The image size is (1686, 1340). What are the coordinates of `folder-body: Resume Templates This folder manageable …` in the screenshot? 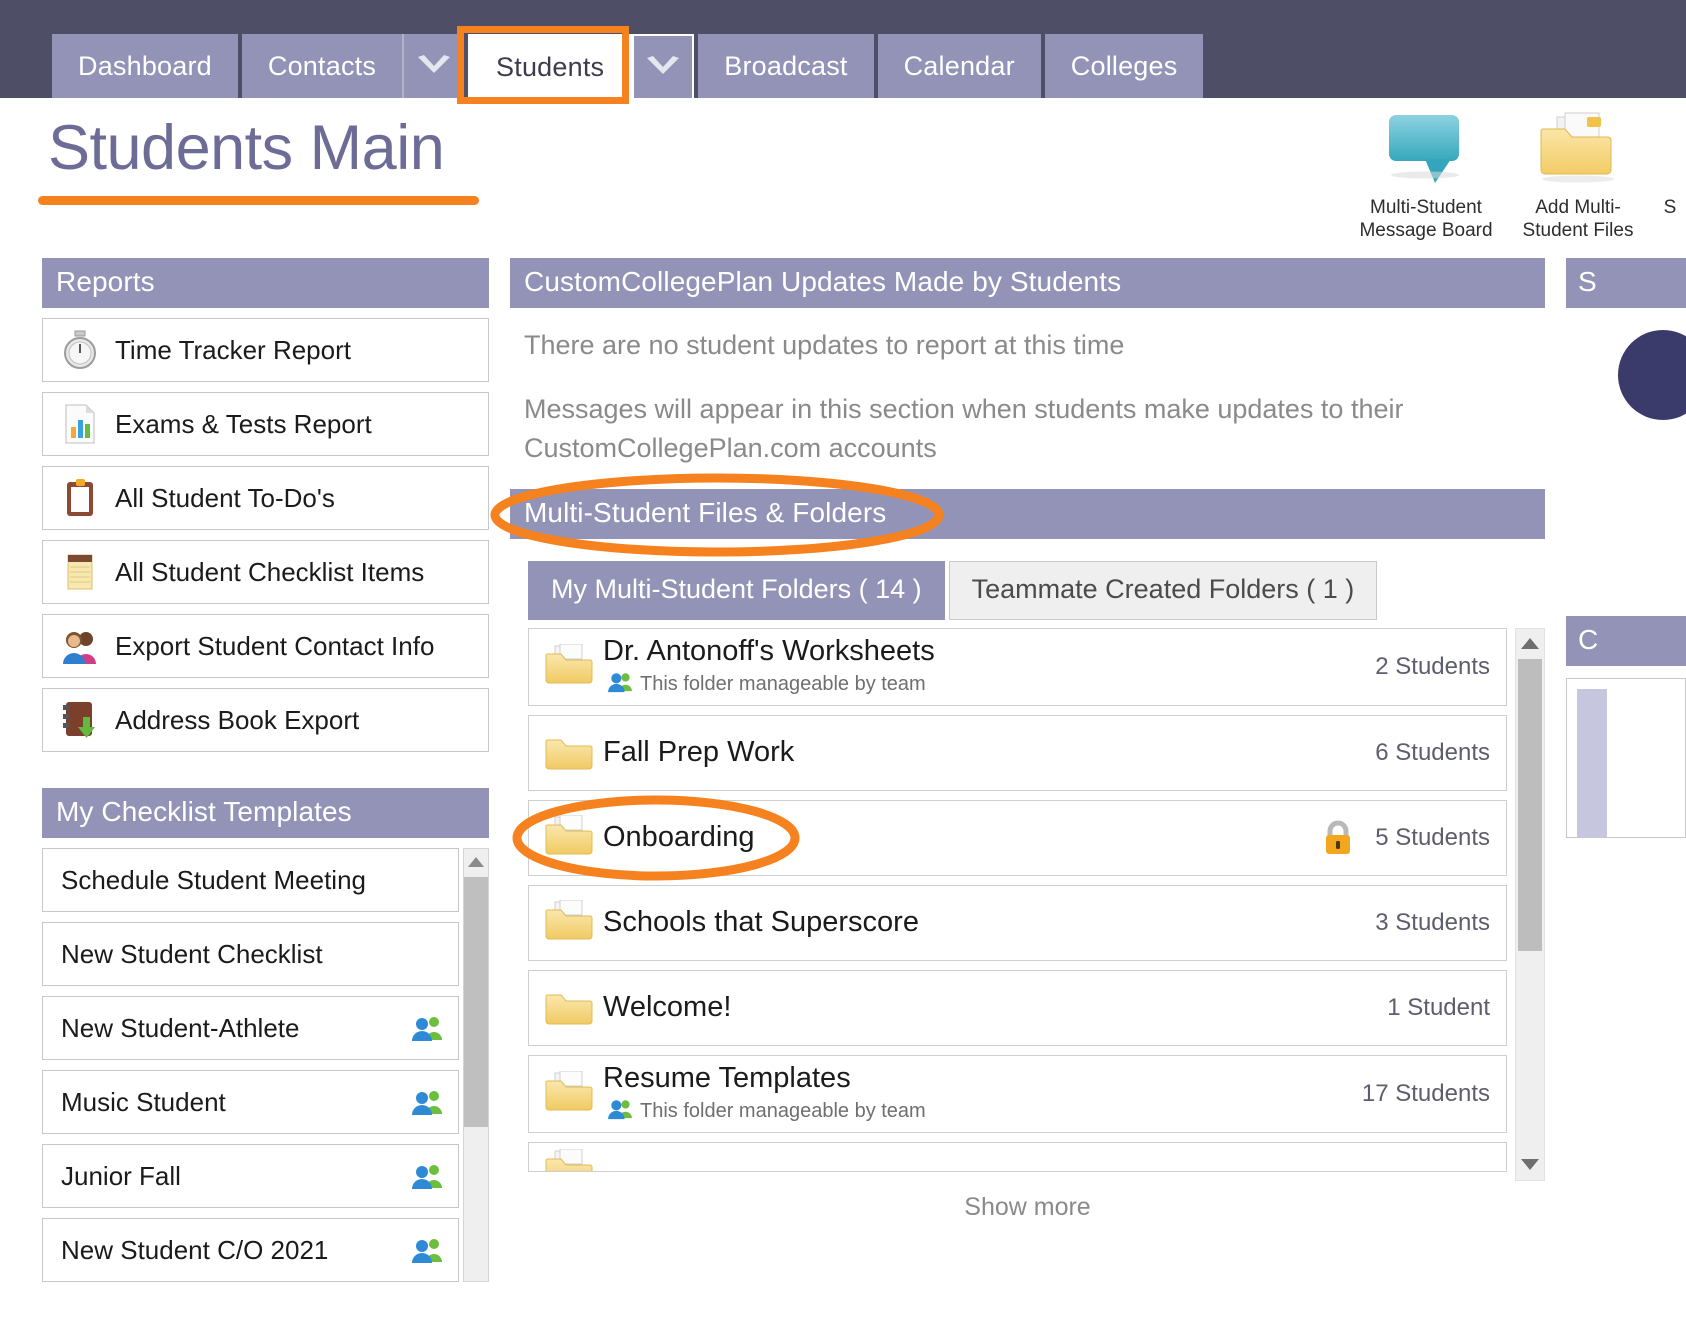 It's located at (982, 1094).